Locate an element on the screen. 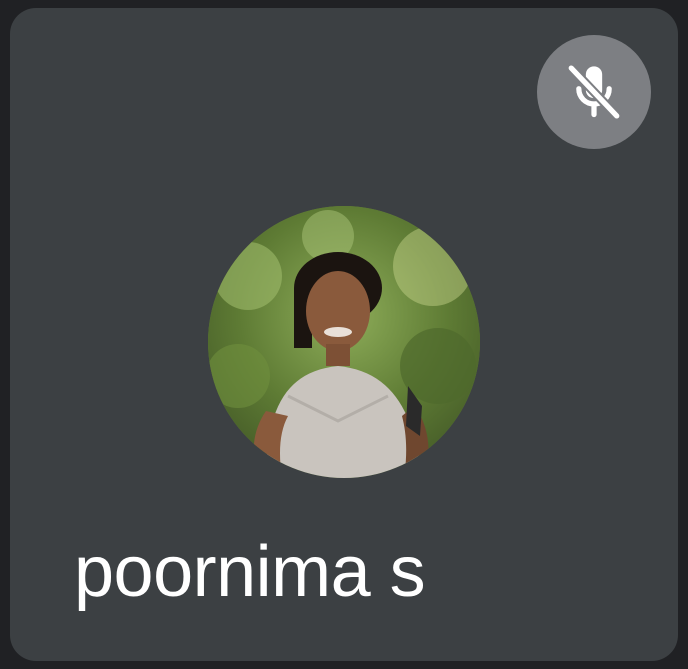 The height and width of the screenshot is (669, 688). mic-muted-indicator is located at coordinates (594, 92).